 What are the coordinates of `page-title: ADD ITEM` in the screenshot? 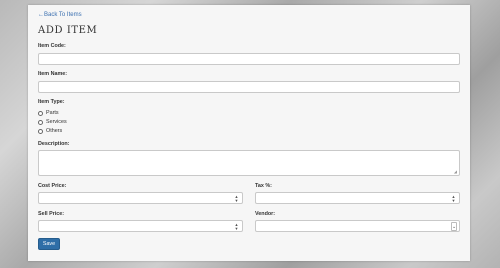 It's located at (68, 30).